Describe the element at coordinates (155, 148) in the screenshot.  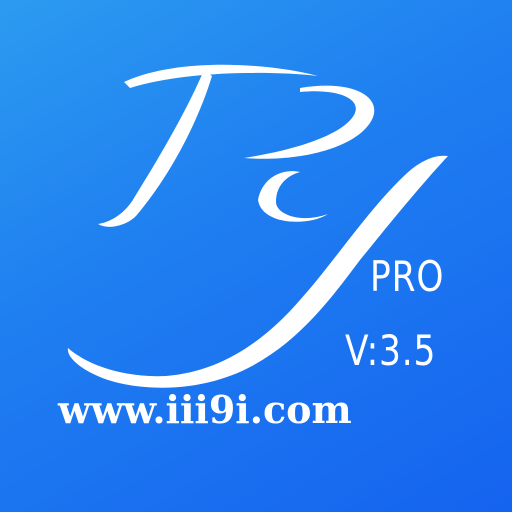
I see `monogram-p-stem` at that location.